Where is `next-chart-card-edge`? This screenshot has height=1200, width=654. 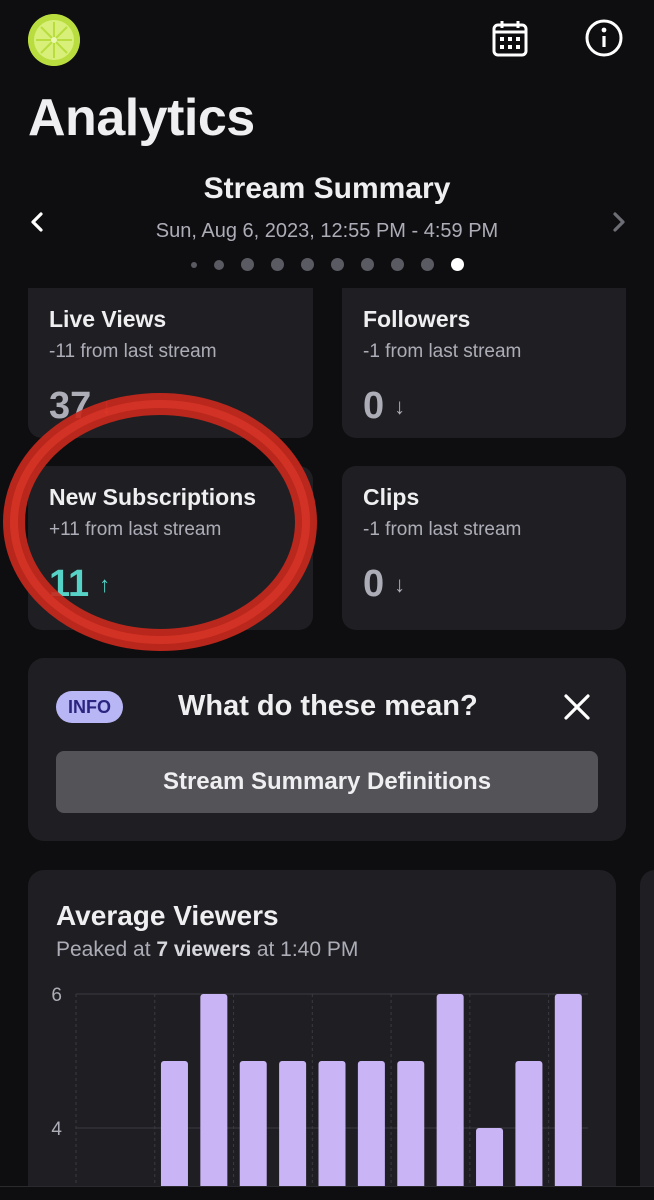
next-chart-card-edge is located at coordinates (647, 1035).